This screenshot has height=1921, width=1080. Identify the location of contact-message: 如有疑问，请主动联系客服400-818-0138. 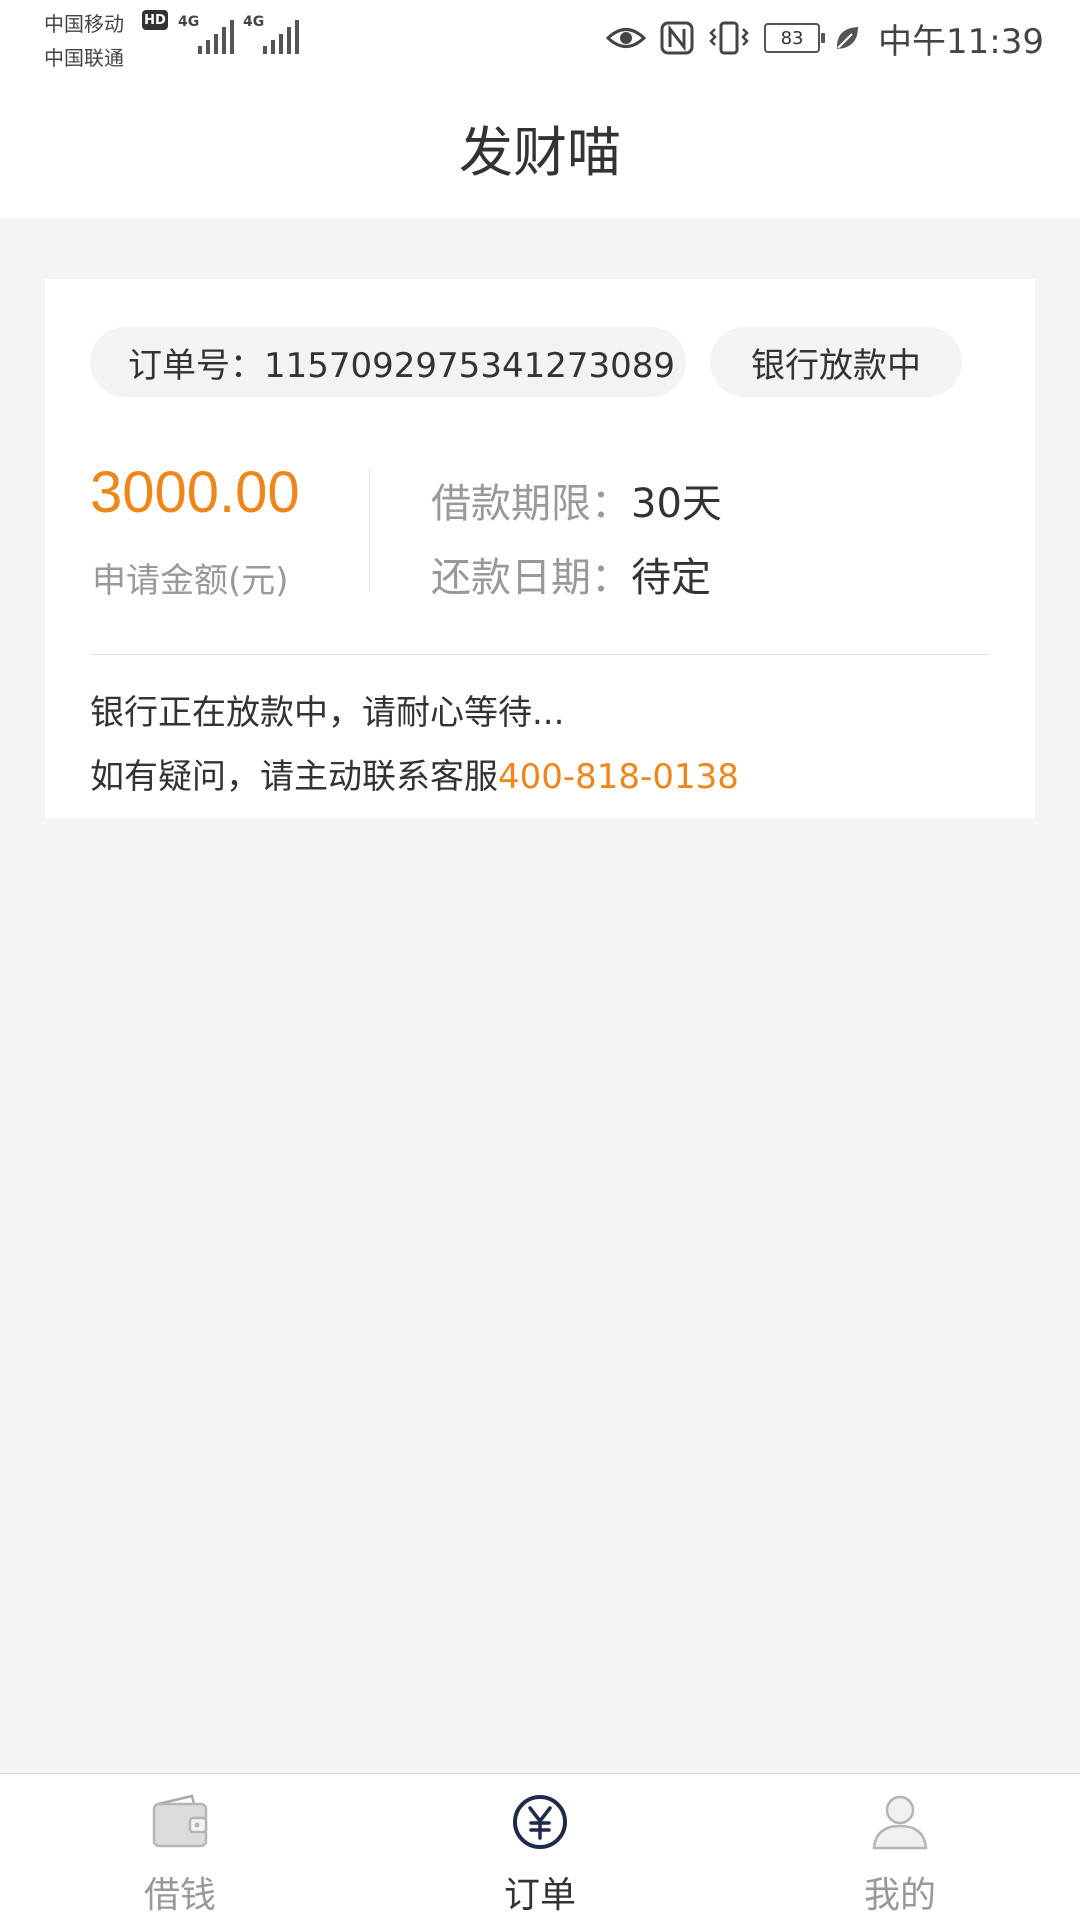
(414, 773).